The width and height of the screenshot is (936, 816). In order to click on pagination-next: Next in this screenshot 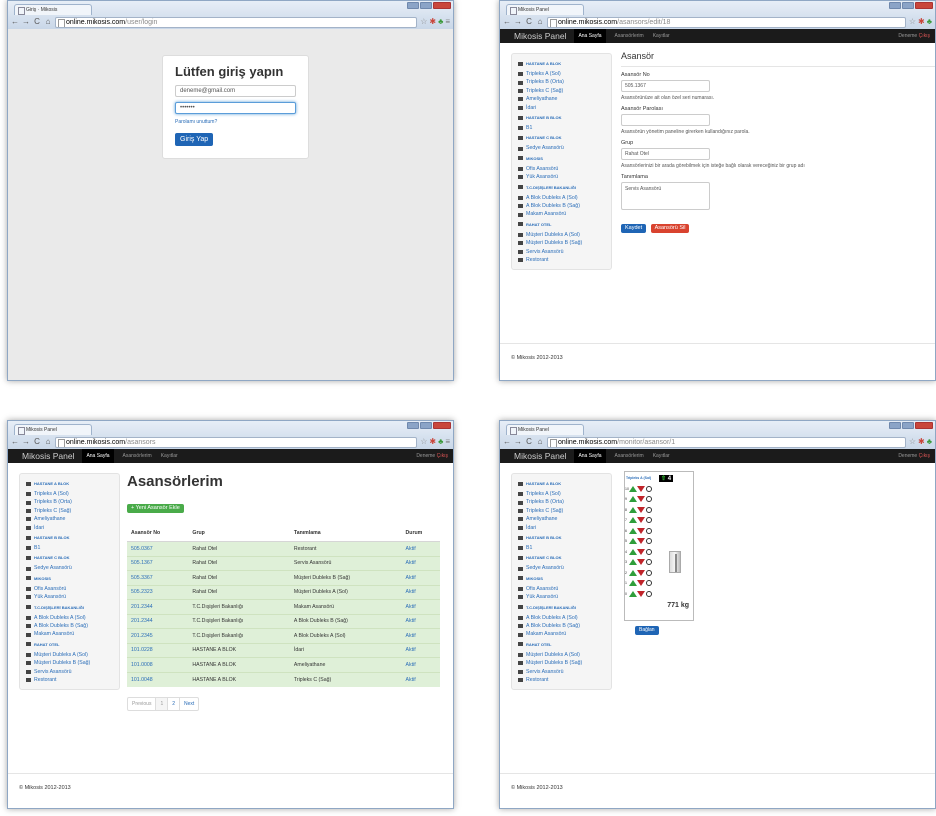, I will do `click(188, 703)`.